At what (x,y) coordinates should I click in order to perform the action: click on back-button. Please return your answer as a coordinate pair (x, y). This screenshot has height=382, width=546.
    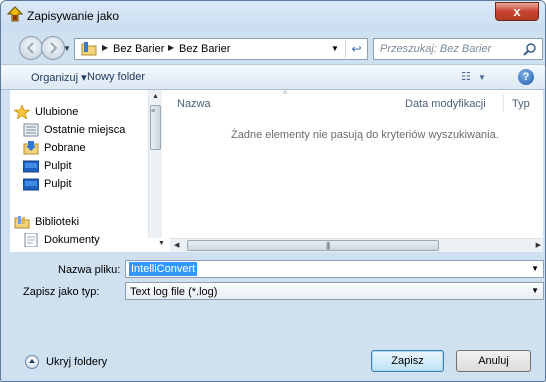
    Looking at the image, I should click on (31, 48).